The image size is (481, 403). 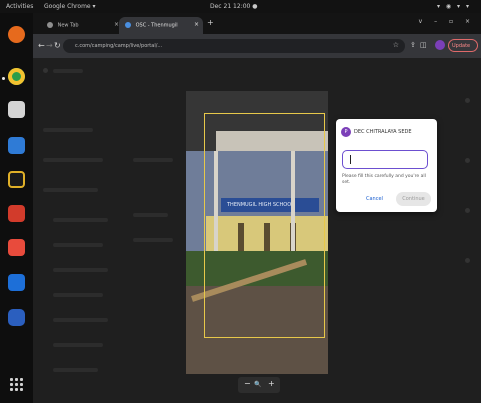 What do you see at coordinates (234, 6) in the screenshot?
I see `clock: Dec 21 12:00 ●` at bounding box center [234, 6].